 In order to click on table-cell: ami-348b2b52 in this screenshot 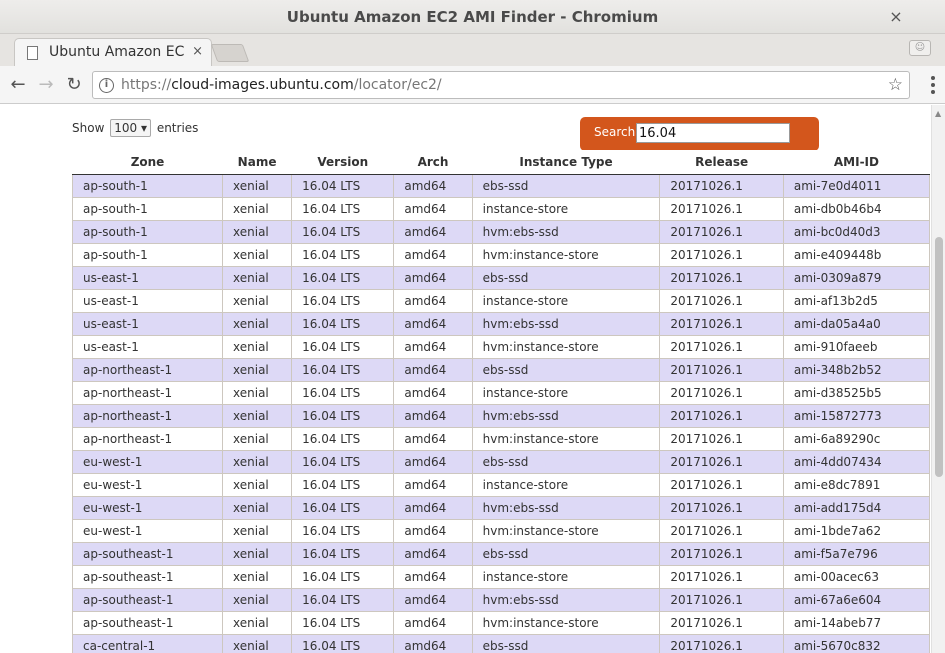, I will do `click(857, 370)`.